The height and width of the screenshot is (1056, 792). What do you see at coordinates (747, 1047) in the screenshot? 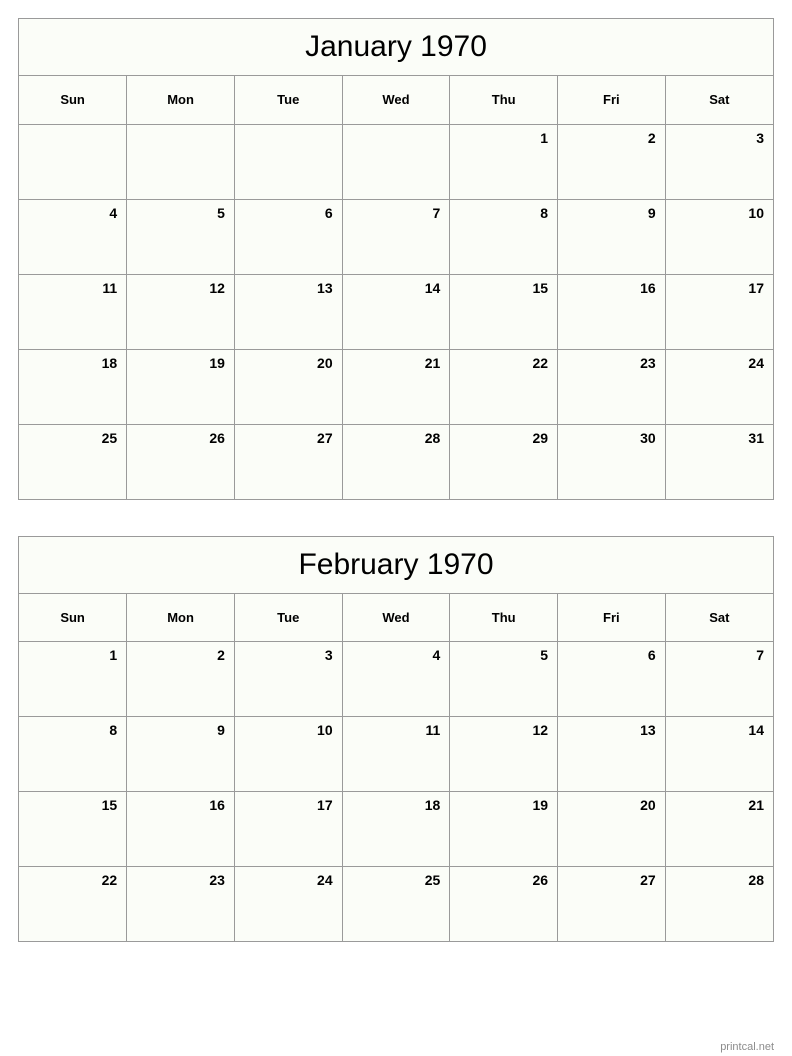
I see `footer-attribution: printcal.net` at bounding box center [747, 1047].